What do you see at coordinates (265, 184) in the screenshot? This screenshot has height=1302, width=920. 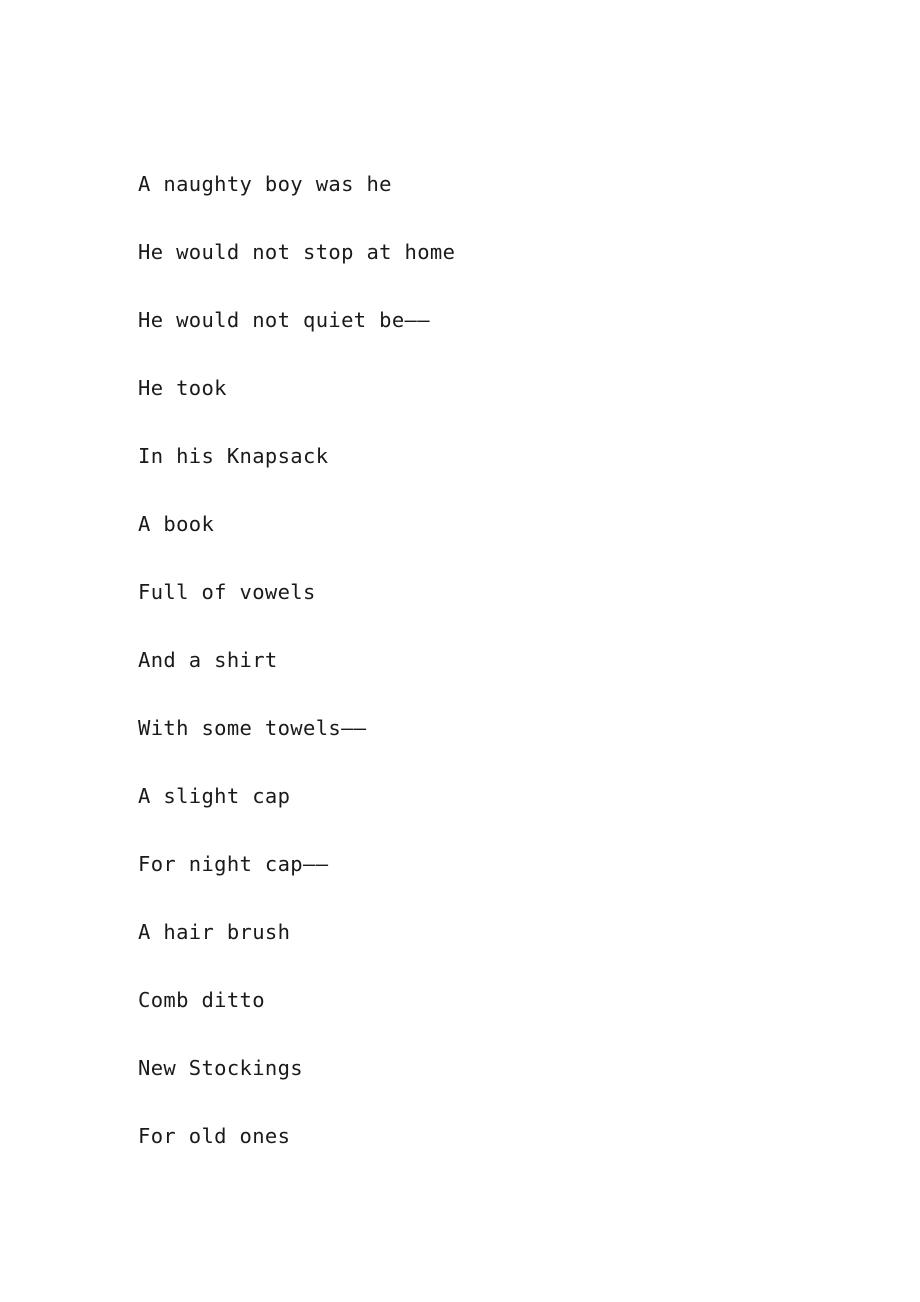 I see `poem-line: A naughty boy was he` at bounding box center [265, 184].